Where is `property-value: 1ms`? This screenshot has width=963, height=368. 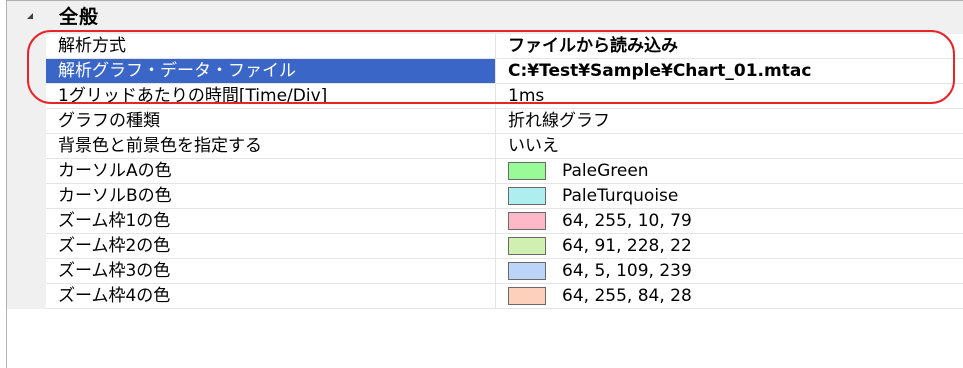 property-value: 1ms is located at coordinates (526, 96).